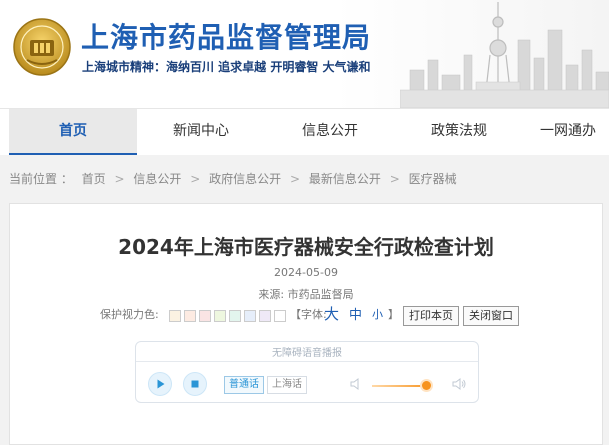 This screenshot has height=445, width=609. I want to click on article-source: 来源: 市药品监督局, so click(306, 294).